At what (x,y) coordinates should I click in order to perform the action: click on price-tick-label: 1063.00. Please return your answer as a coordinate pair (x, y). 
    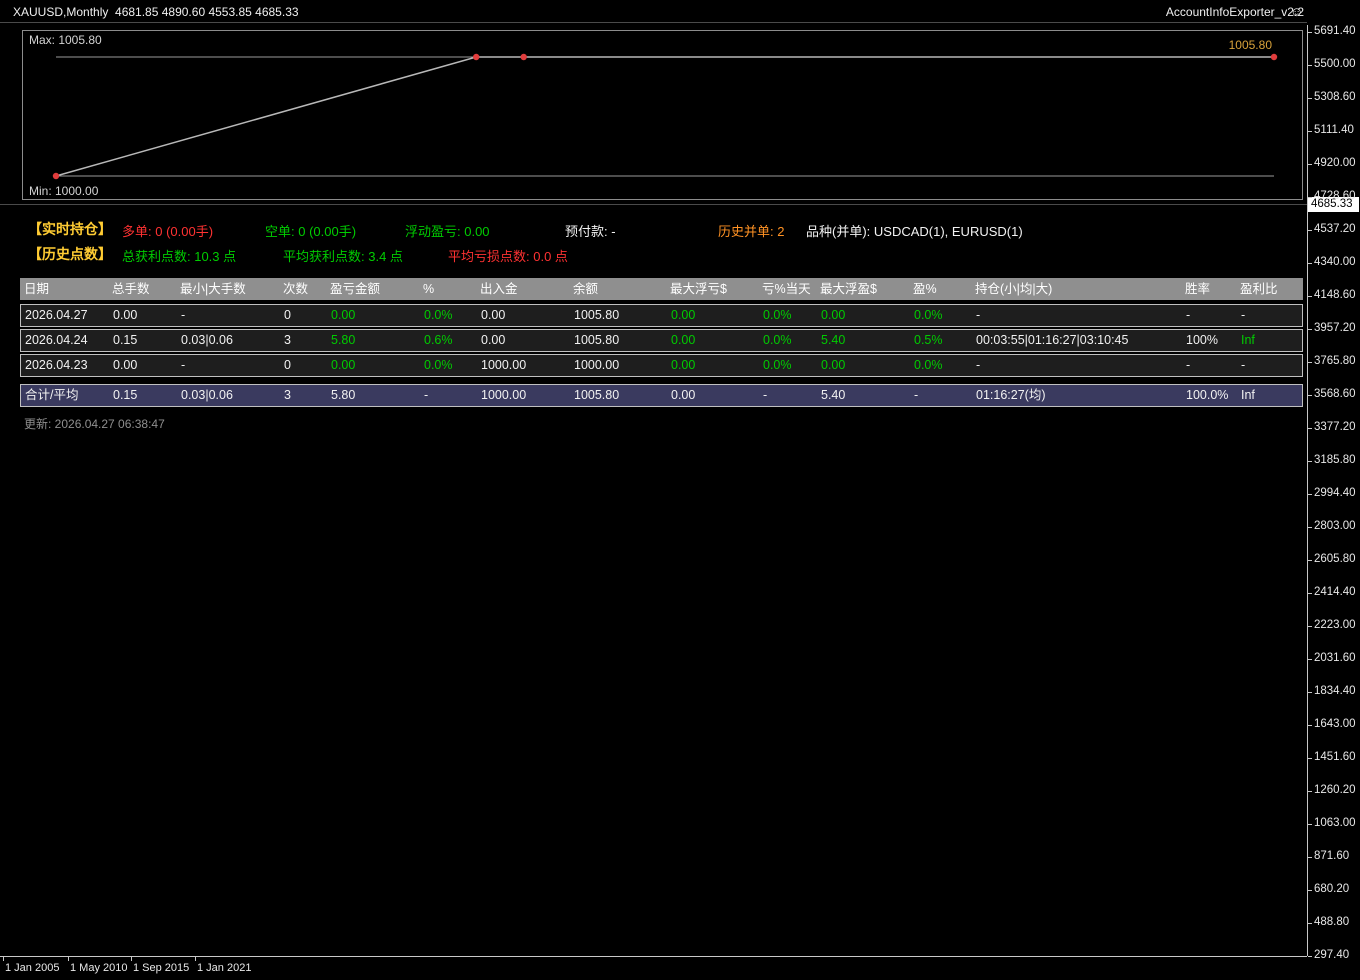
    Looking at the image, I should click on (1335, 823).